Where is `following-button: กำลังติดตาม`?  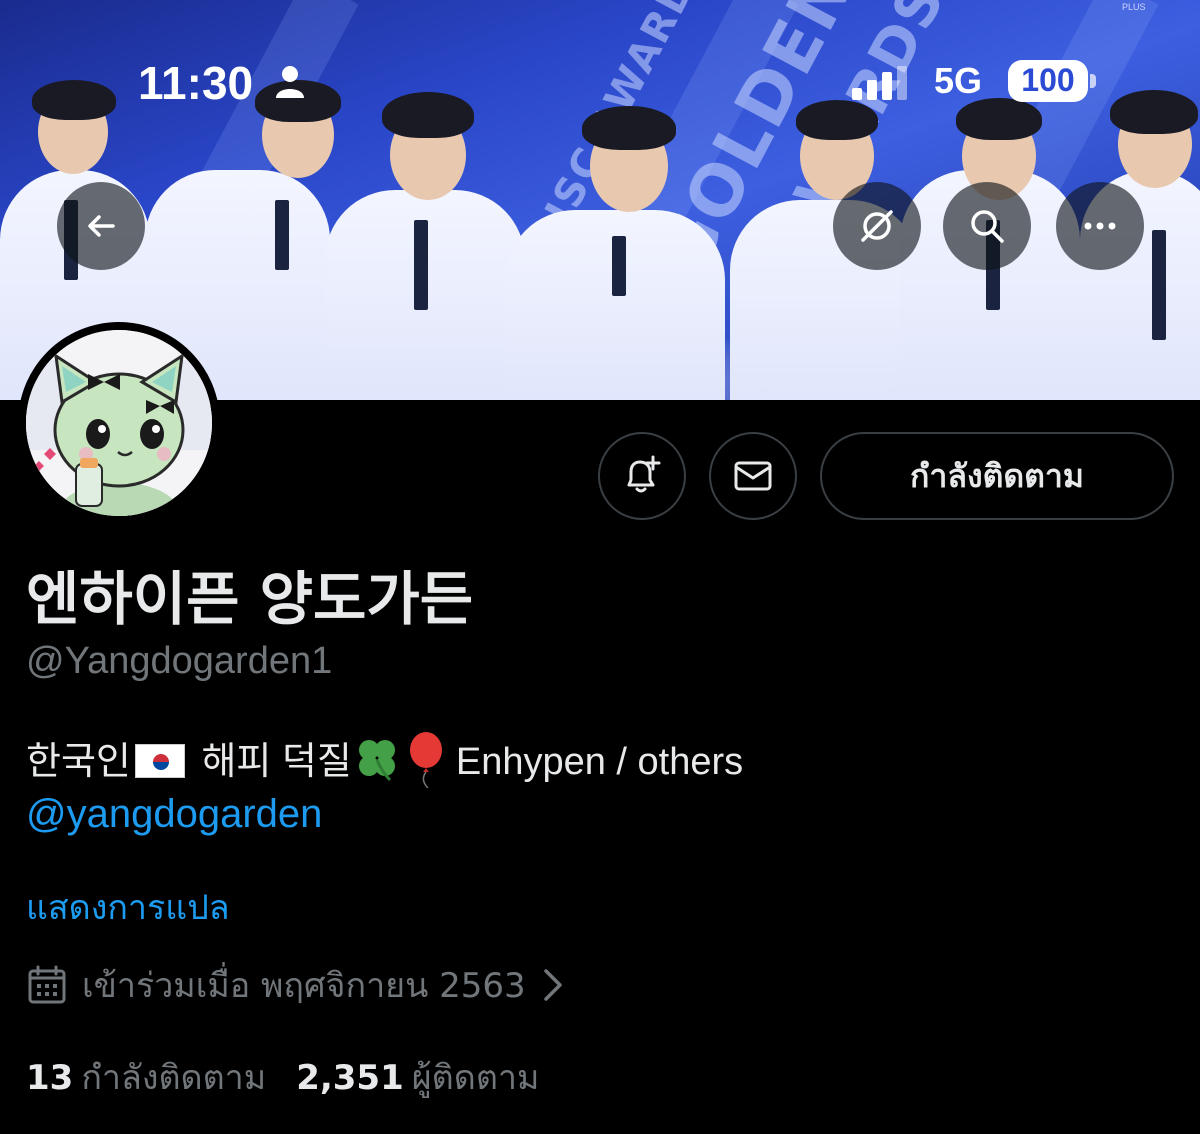 following-button: กำลังติดตาม is located at coordinates (997, 476).